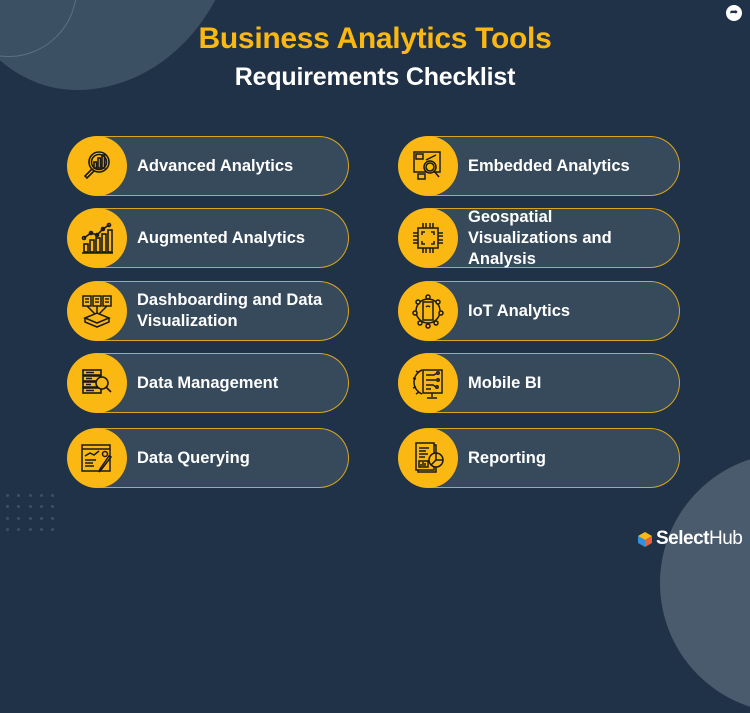 The width and height of the screenshot is (750, 713). I want to click on item-label: Embedded Analytics, so click(549, 165).